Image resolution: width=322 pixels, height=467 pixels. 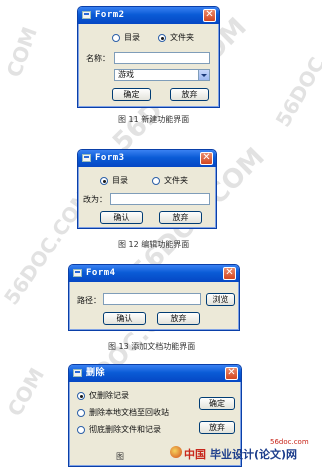 What do you see at coordinates (129, 412) in the screenshot?
I see `radio-delete-to-recycle-bin-label: 删除本地文档至回收站` at bounding box center [129, 412].